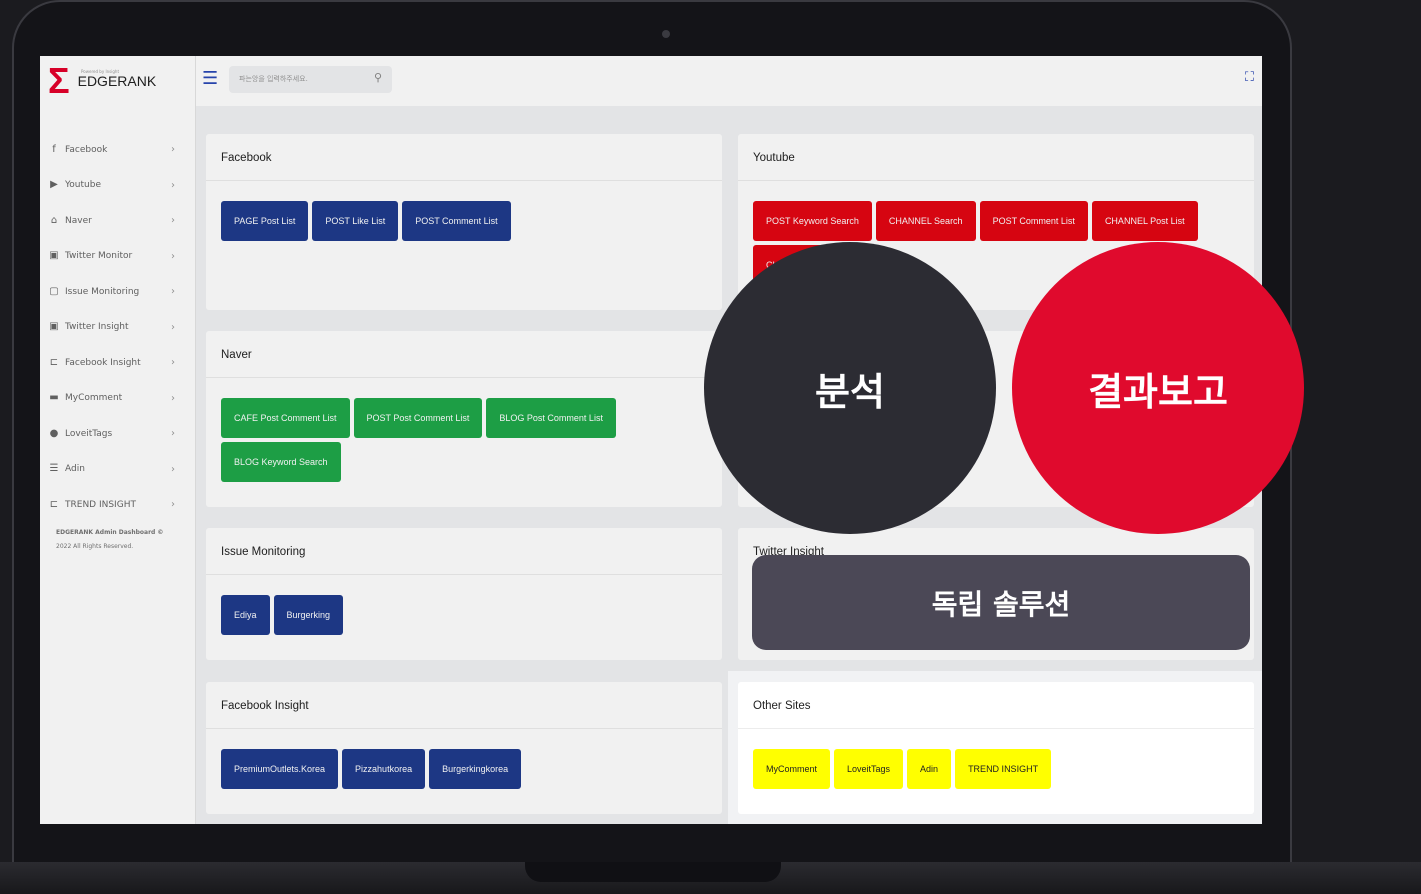 The width and height of the screenshot is (1421, 894). I want to click on trend-insight-button: TREND INSIGHT, so click(1003, 769).